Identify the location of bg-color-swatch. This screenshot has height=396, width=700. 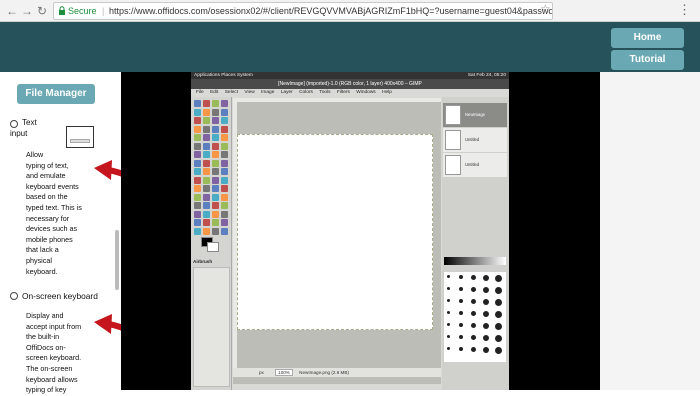
(213, 247).